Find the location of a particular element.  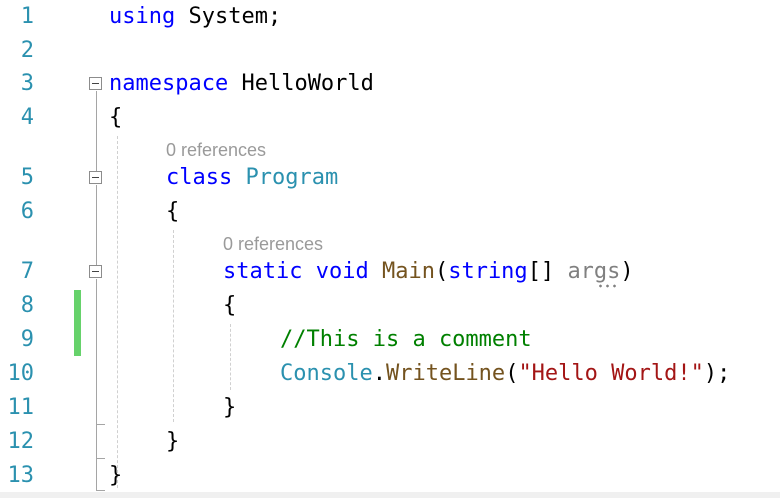

line-number: 8 is located at coordinates (27, 305).